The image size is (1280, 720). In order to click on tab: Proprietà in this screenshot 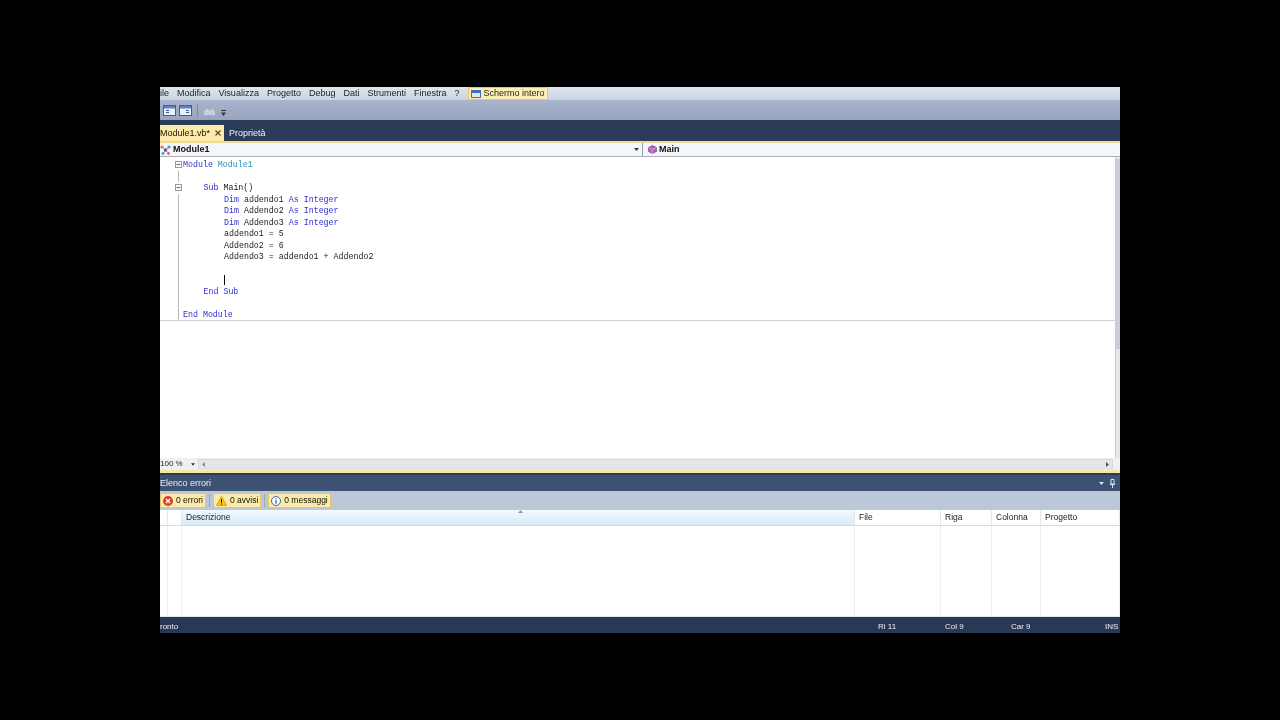, I will do `click(248, 133)`.